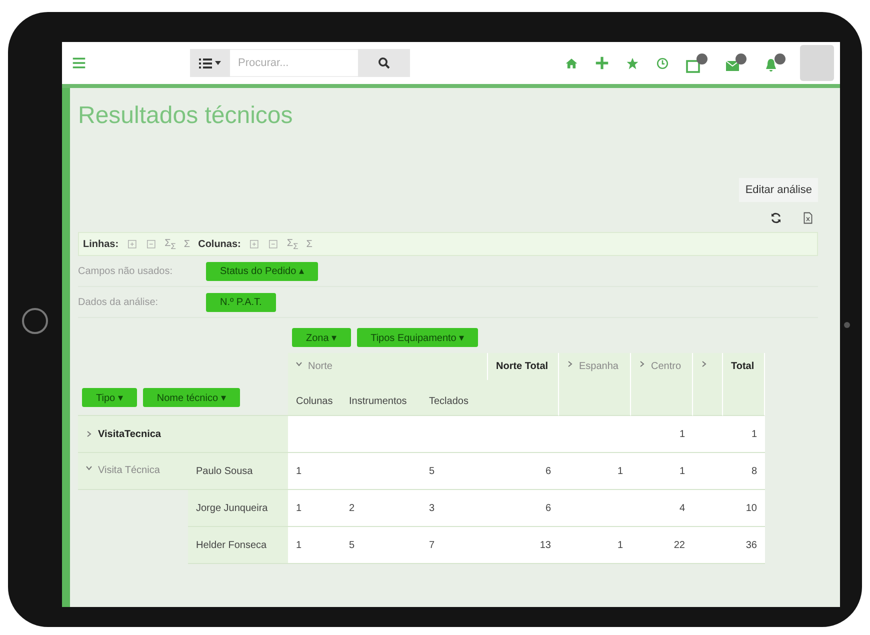 The width and height of the screenshot is (870, 635). I want to click on toolbar-label: Colunas:, so click(219, 244).